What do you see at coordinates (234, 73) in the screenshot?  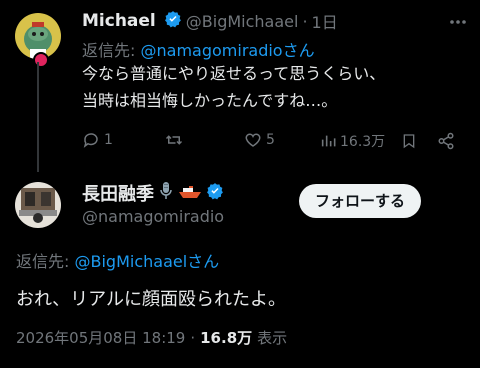 I see `reply-text-line-1: 今なら普通にやり返せるって思うくらい、` at bounding box center [234, 73].